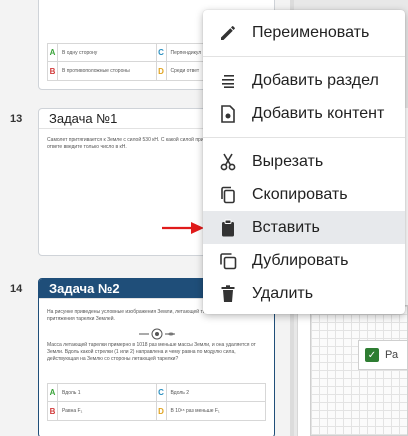  I want to click on copy-icon, so click(228, 195).